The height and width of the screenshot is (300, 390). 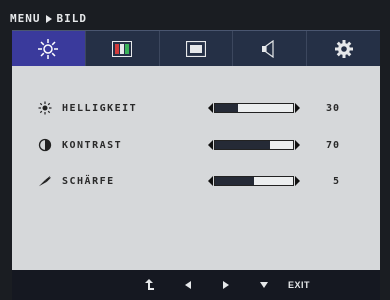 I want to click on setting-row-sharpness: SCHÄRFE 5, so click(x=196, y=181).